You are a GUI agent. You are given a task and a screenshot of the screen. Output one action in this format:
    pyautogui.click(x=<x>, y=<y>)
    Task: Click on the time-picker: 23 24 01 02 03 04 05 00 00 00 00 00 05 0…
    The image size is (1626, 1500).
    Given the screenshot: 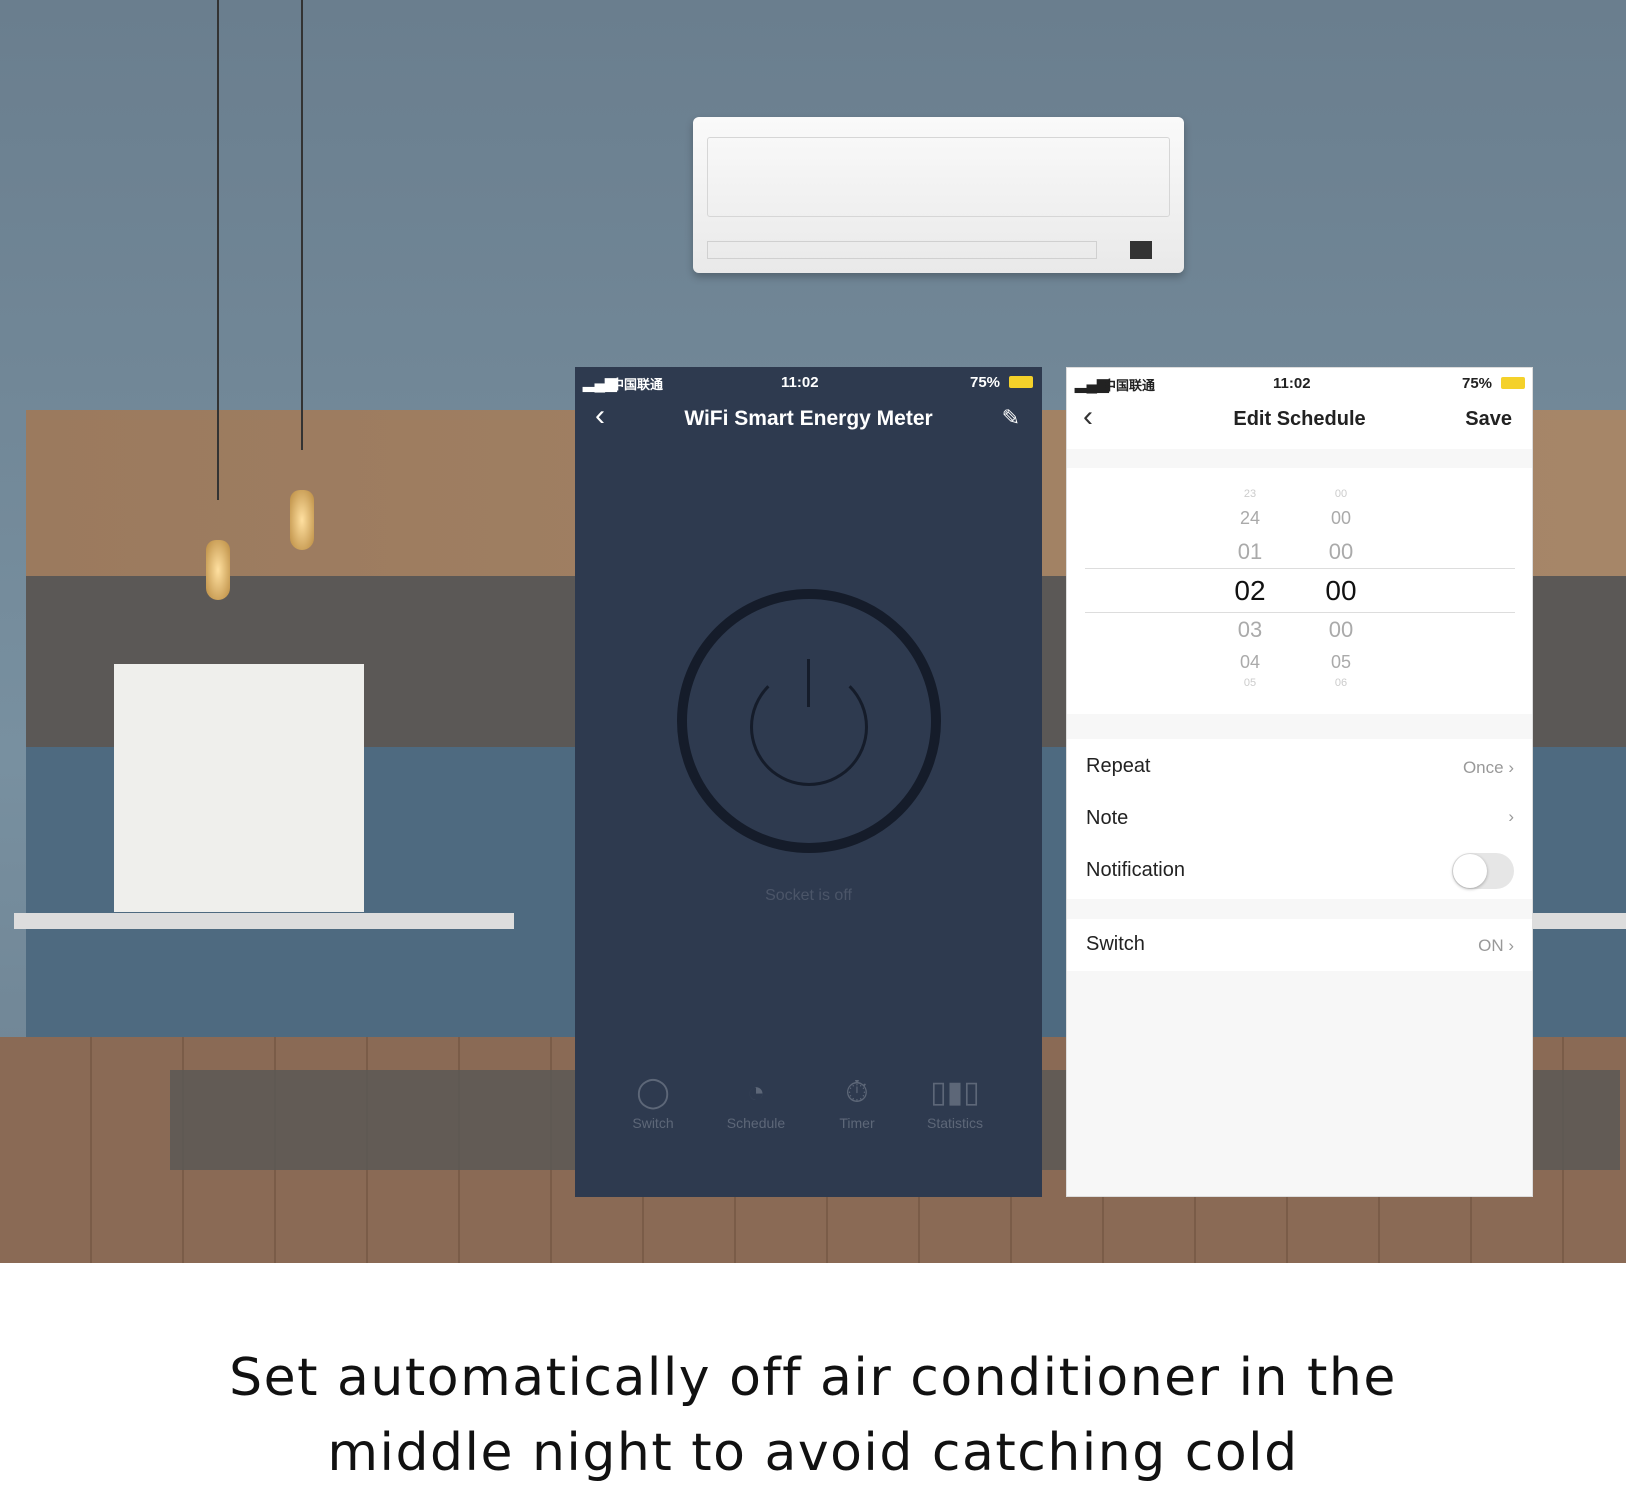 What is the action you would take?
    pyautogui.click(x=1299, y=591)
    